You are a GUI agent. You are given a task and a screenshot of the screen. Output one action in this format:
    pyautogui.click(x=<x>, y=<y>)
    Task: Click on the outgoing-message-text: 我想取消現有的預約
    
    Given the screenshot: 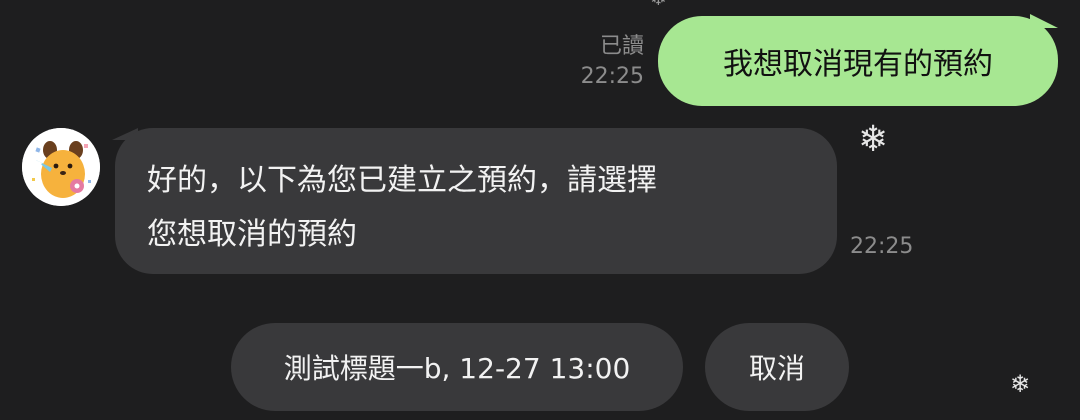 What is the action you would take?
    pyautogui.click(x=858, y=64)
    